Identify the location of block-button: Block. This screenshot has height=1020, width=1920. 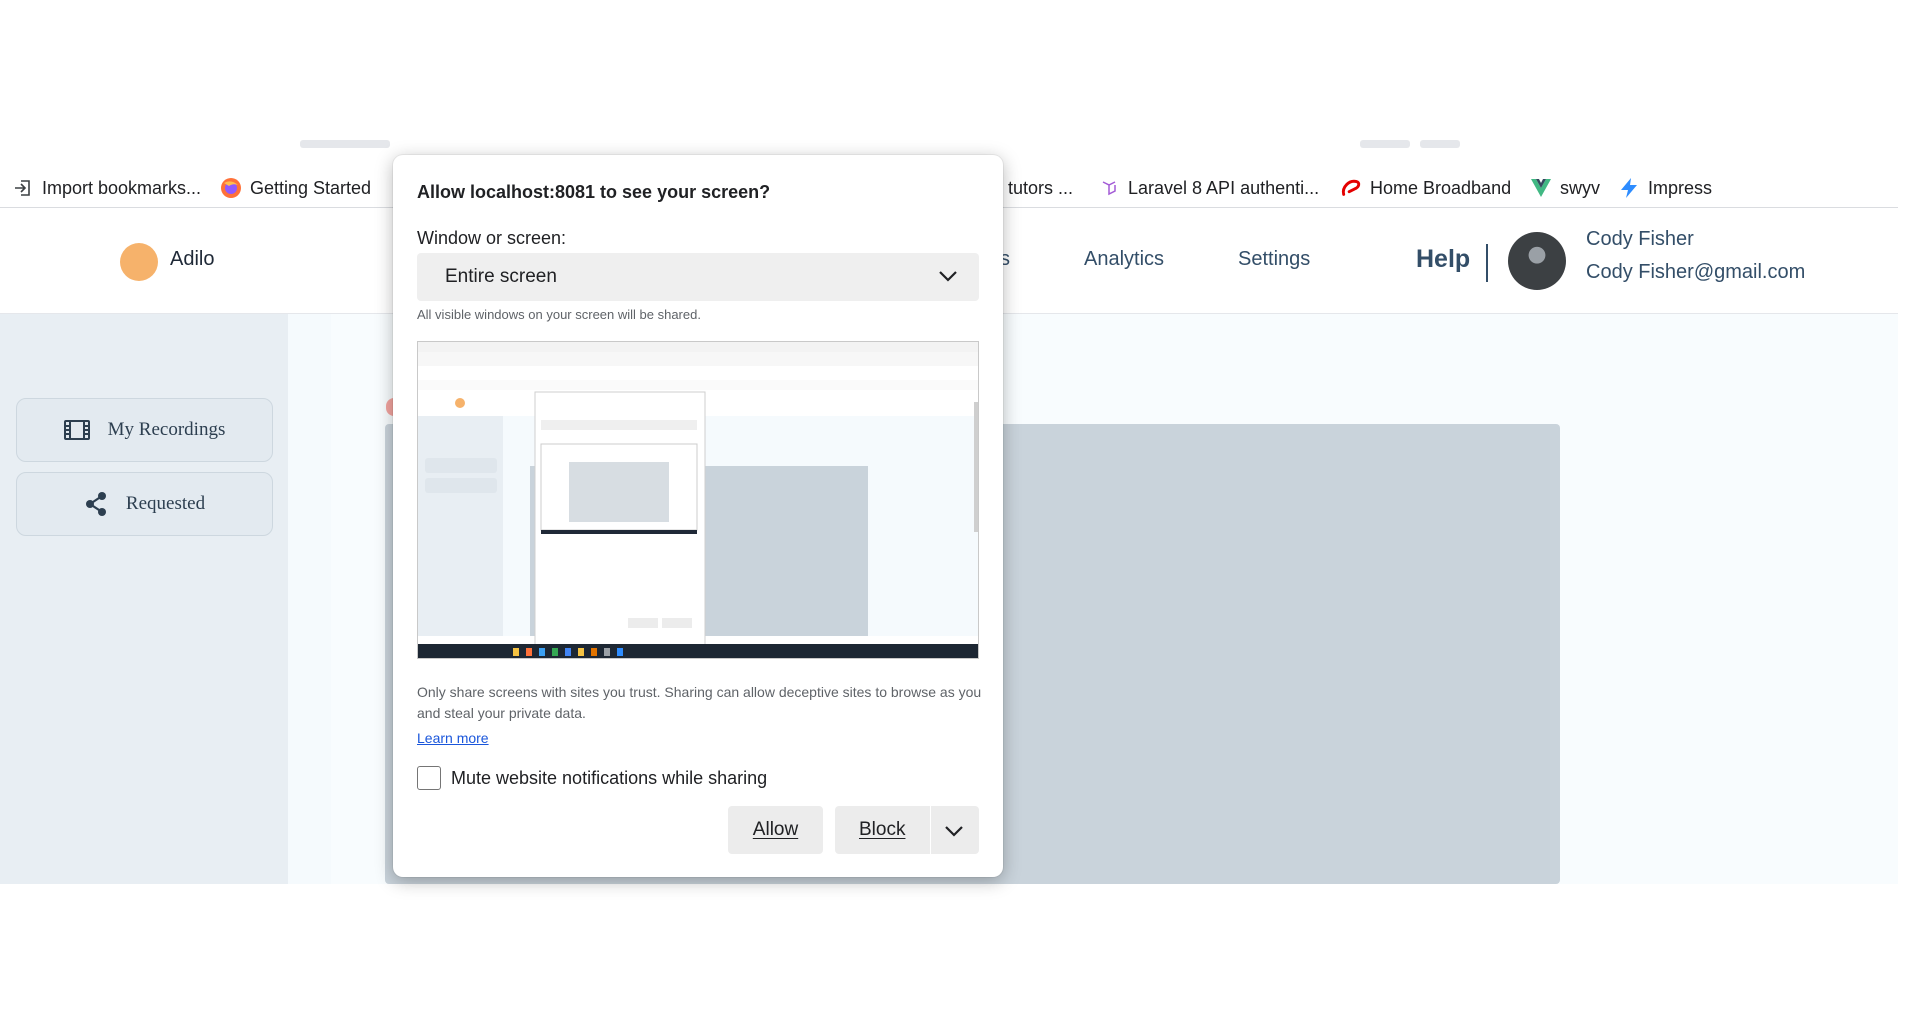
(907, 830).